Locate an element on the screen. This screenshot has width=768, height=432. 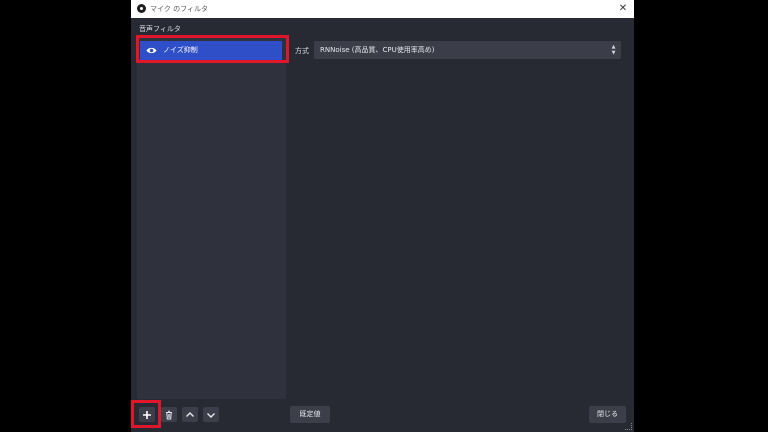
remove-filter-button is located at coordinates (169, 414).